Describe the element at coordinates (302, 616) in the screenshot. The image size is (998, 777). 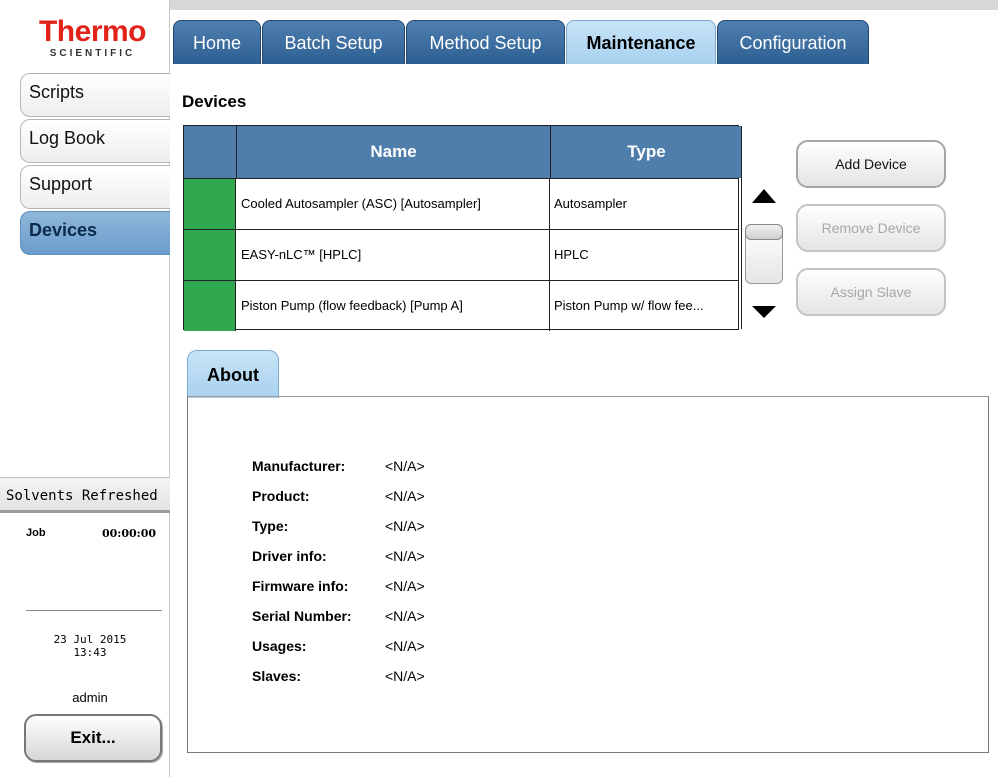
I see `property-label: Serial Number:` at that location.